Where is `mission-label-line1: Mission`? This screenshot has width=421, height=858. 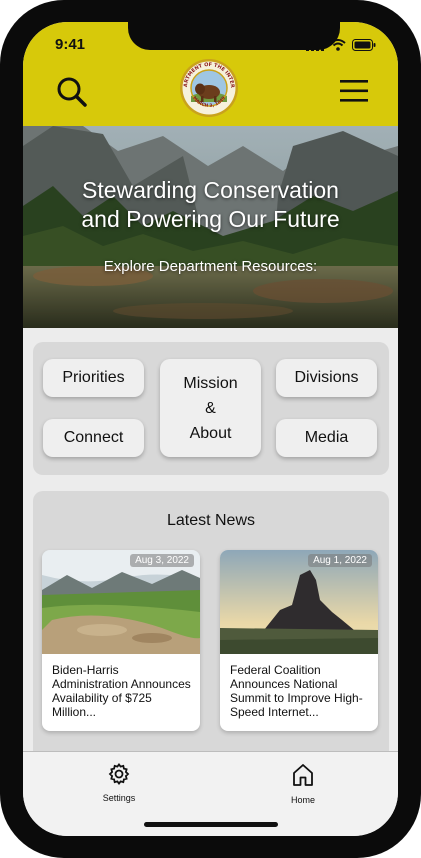 mission-label-line1: Mission is located at coordinates (210, 383).